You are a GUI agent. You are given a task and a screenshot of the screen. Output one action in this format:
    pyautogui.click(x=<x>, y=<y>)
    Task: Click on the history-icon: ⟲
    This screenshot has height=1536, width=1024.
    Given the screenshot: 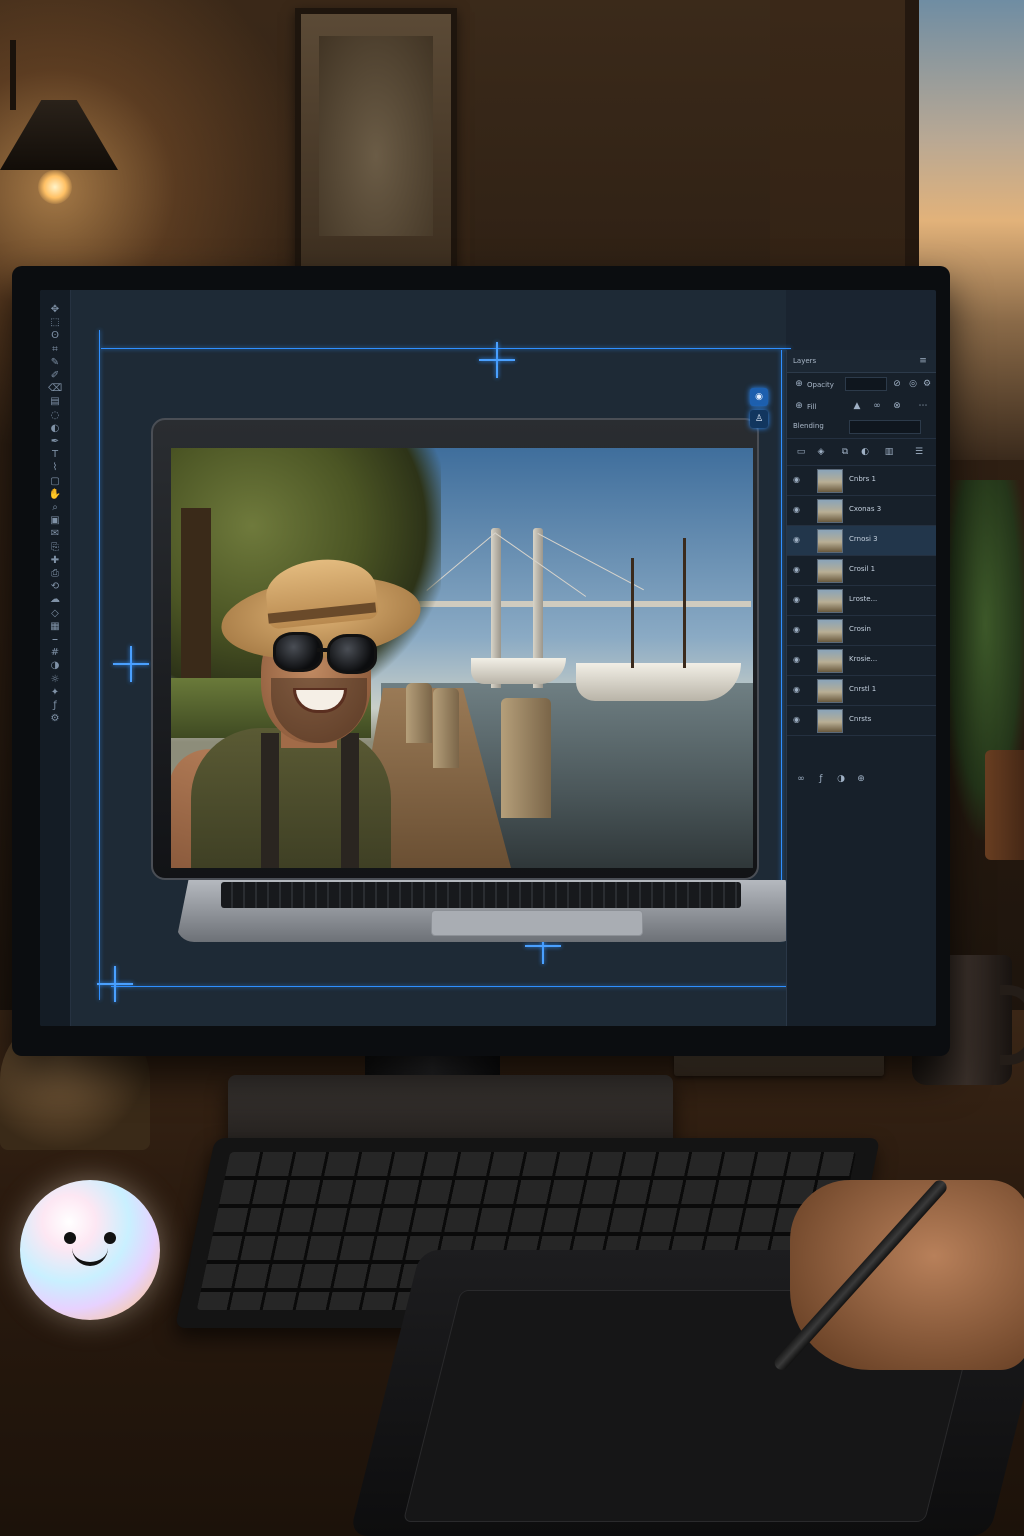 What is the action you would take?
    pyautogui.click(x=55, y=587)
    